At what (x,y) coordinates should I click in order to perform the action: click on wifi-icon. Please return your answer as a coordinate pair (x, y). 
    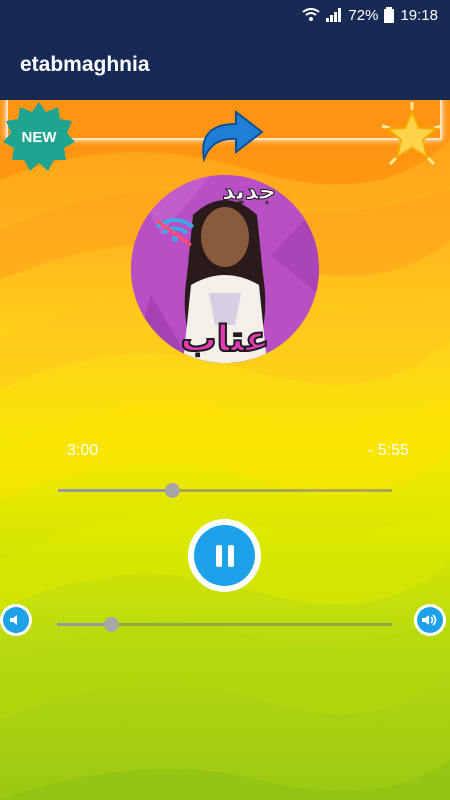
    Looking at the image, I should click on (311, 14).